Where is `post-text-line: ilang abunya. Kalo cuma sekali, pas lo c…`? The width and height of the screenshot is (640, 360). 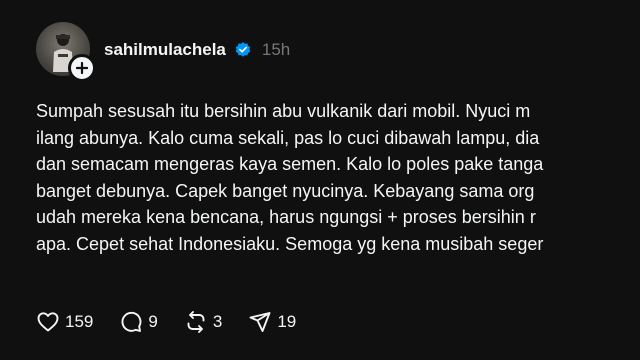
post-text-line: ilang abunya. Kalo cuma sekali, pas lo c… is located at coordinates (288, 137).